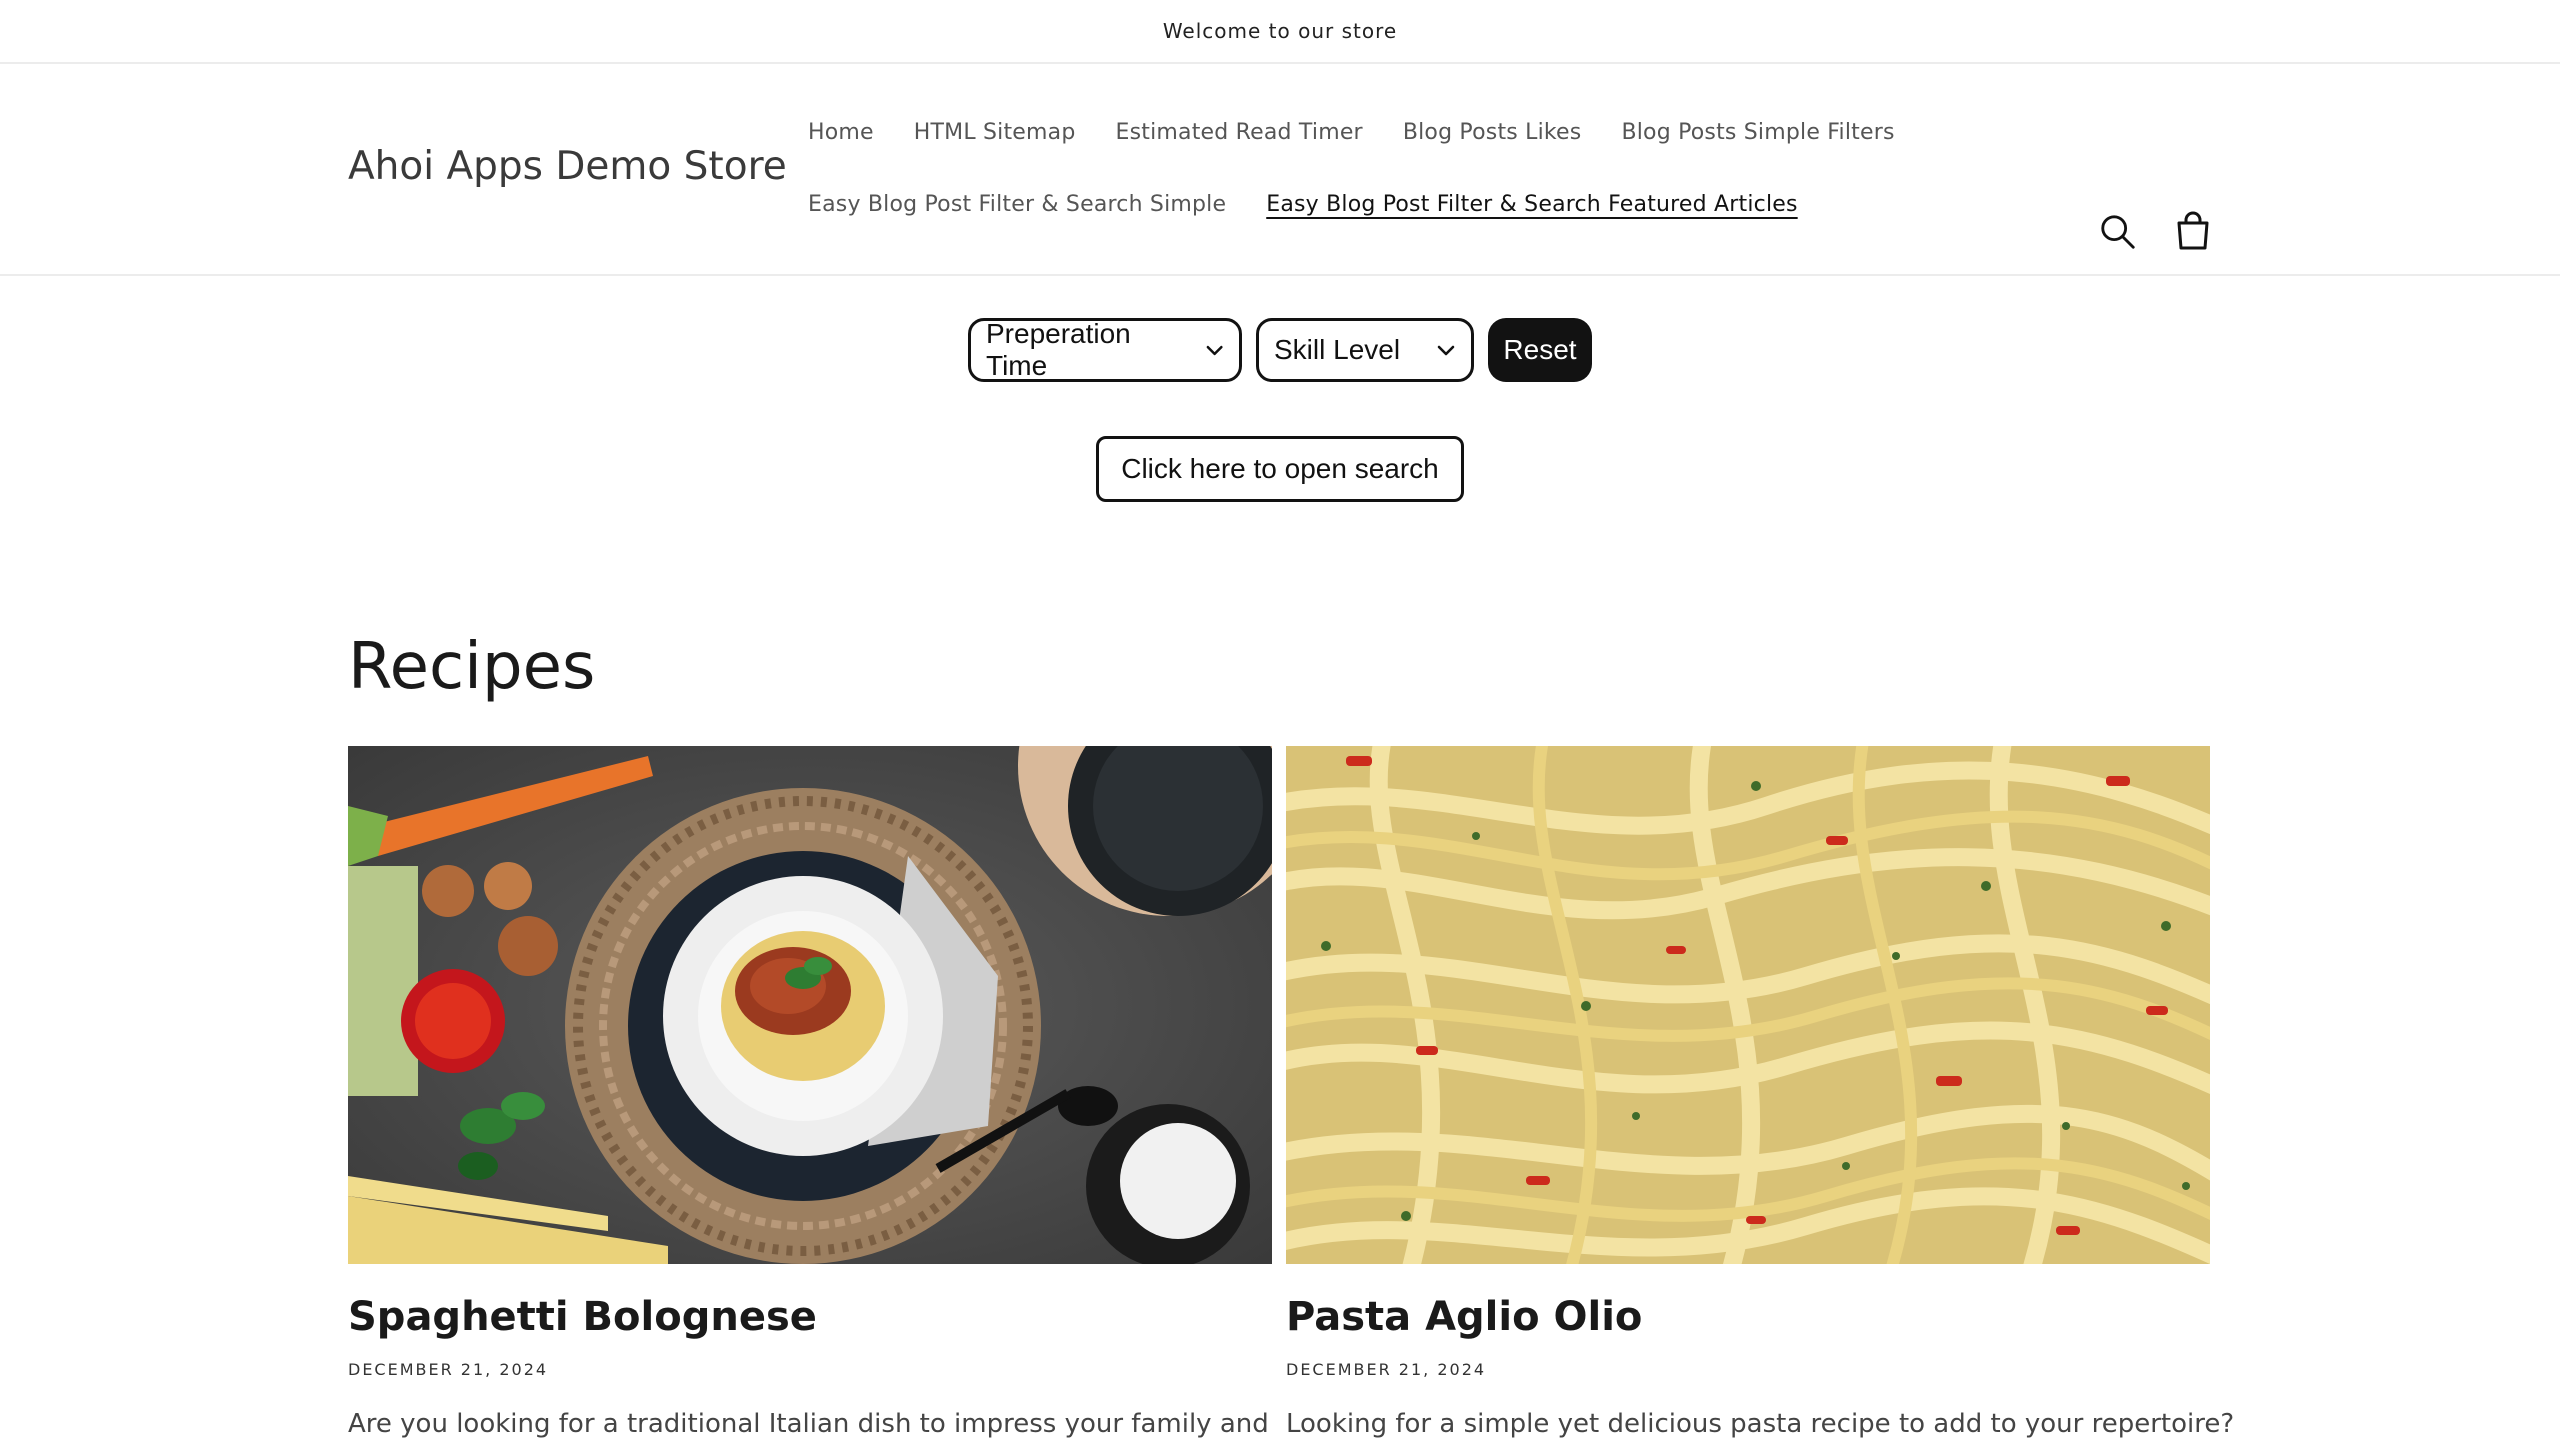 The image size is (2560, 1451). What do you see at coordinates (2119, 233) in the screenshot?
I see `search-icon` at bounding box center [2119, 233].